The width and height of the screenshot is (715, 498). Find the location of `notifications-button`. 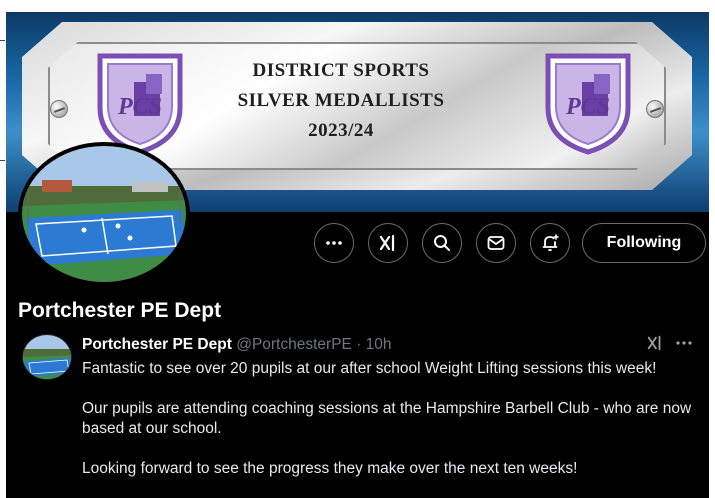

notifications-button is located at coordinates (550, 243).